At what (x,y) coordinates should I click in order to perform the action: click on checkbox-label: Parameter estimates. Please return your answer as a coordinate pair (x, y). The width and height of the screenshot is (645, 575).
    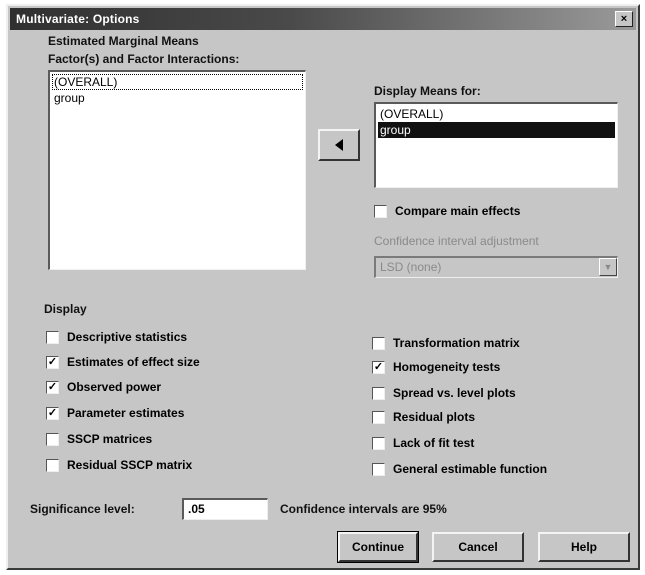
    Looking at the image, I should click on (126, 413).